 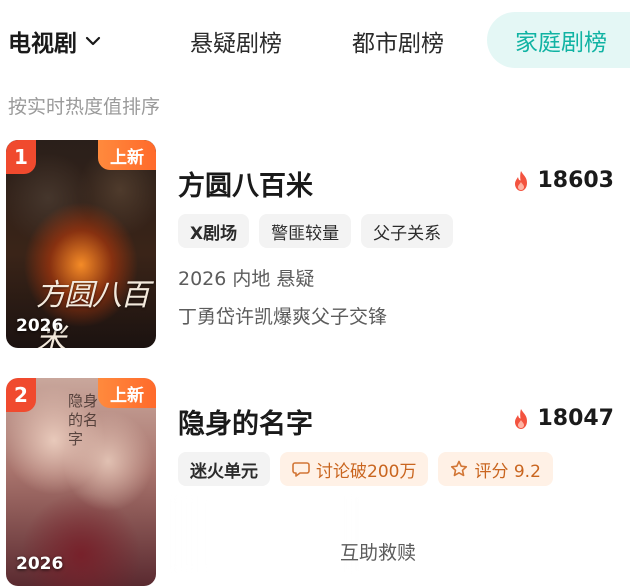 What do you see at coordinates (236, 41) in the screenshot?
I see `tab-suspense-chart: 悬疑剧榜` at bounding box center [236, 41].